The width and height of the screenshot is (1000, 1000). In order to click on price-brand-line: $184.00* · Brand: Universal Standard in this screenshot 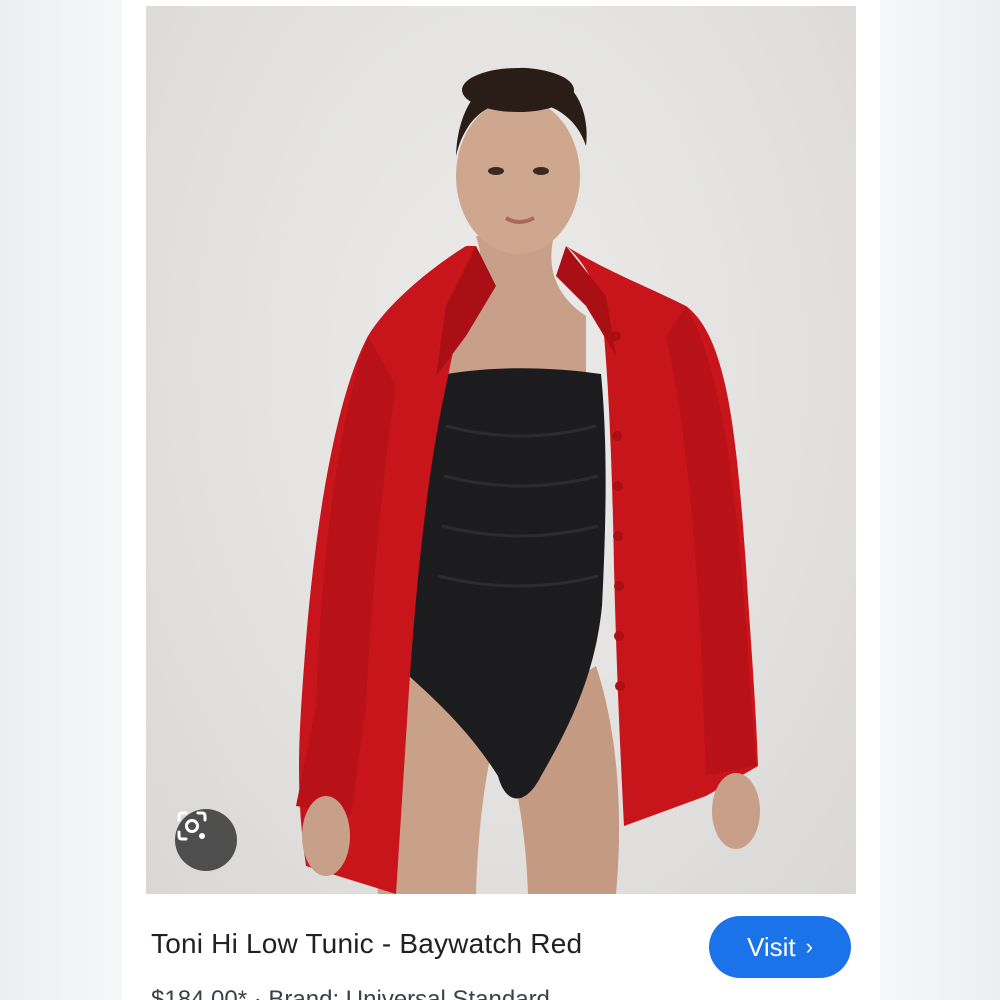, I will do `click(350, 993)`.